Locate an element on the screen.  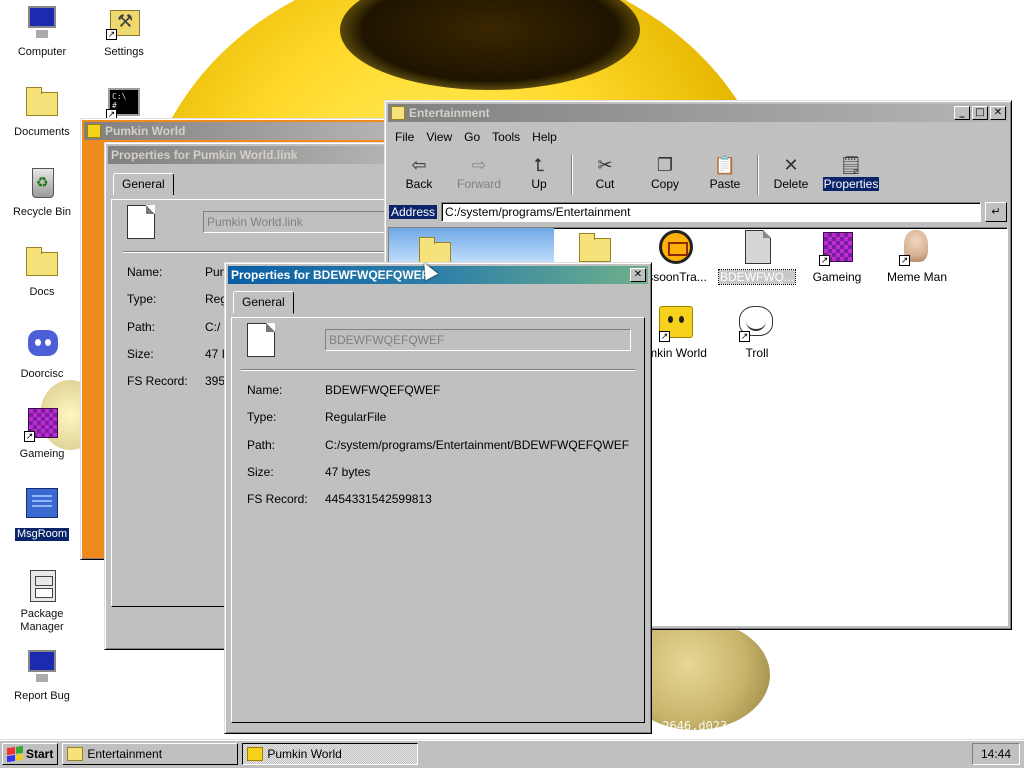
up-button: ⮤ Up is located at coordinates (539, 175).